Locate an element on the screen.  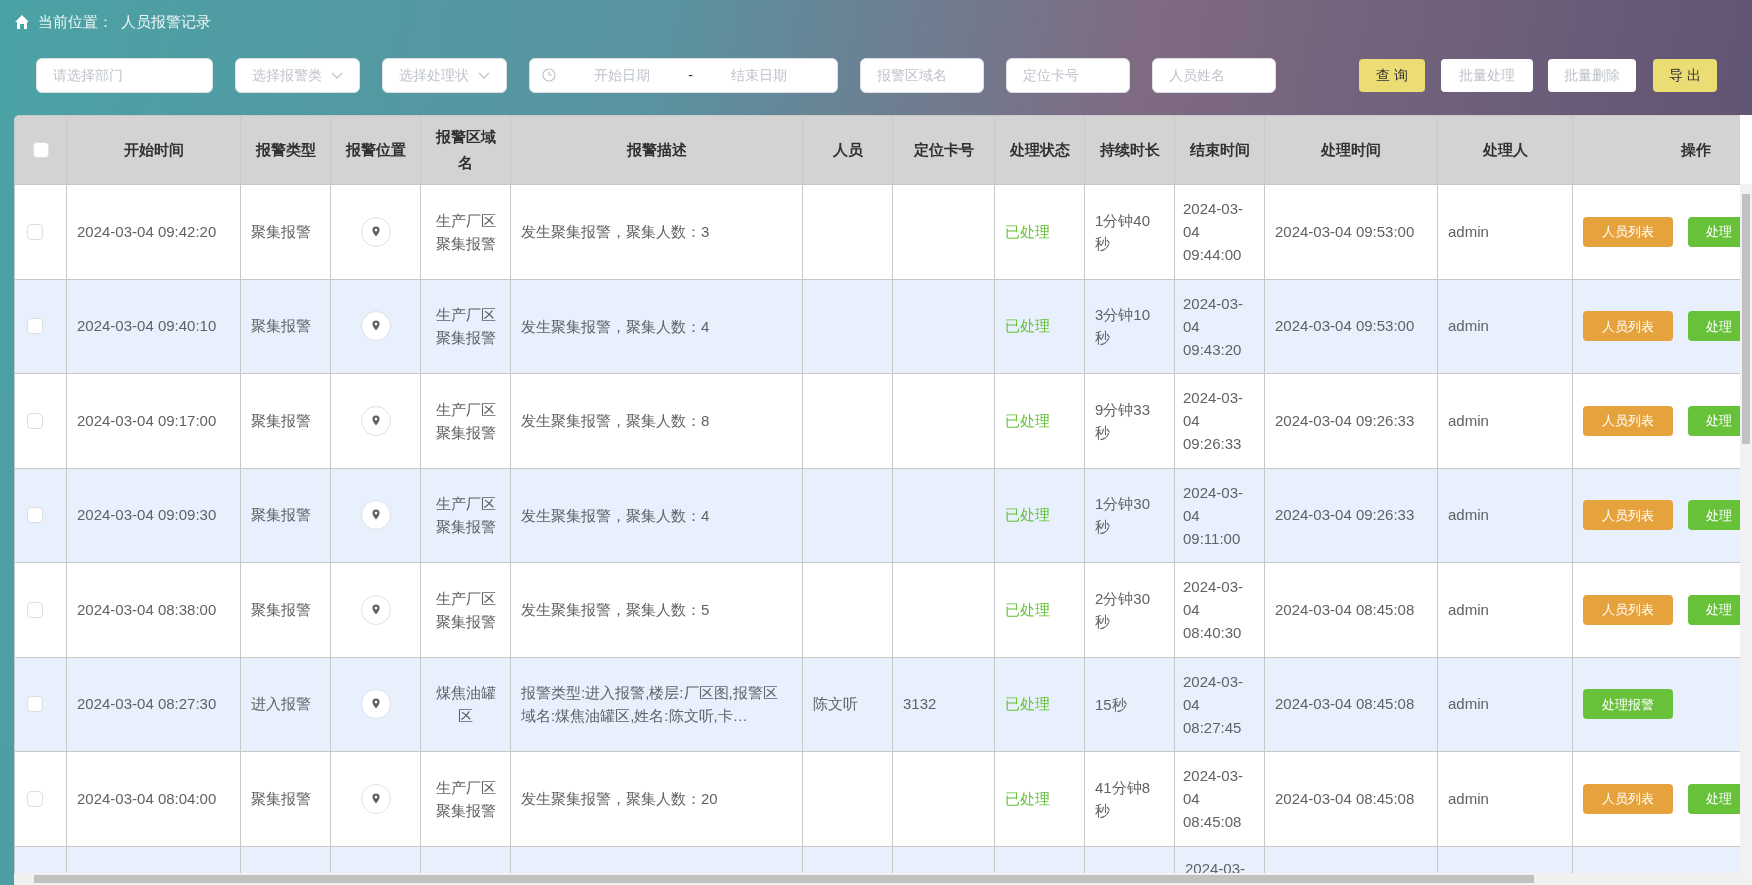
table-cell: 9分钟33秒 is located at coordinates (1123, 420).